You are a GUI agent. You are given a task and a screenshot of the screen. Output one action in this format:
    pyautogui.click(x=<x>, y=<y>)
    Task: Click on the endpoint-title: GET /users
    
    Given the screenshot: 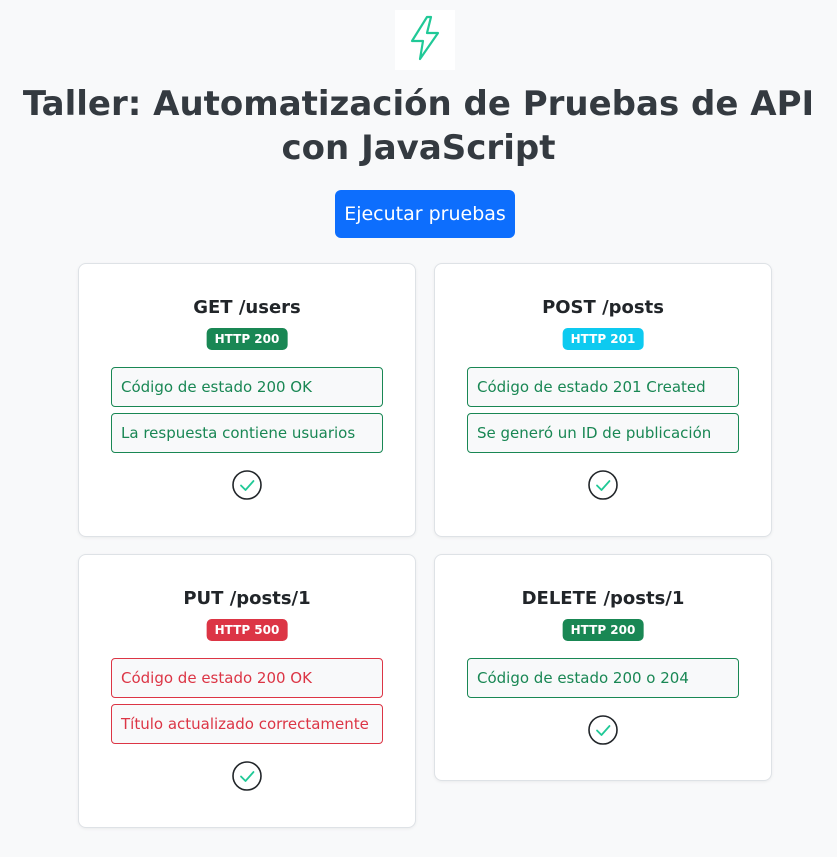 What is the action you would take?
    pyautogui.click(x=247, y=307)
    